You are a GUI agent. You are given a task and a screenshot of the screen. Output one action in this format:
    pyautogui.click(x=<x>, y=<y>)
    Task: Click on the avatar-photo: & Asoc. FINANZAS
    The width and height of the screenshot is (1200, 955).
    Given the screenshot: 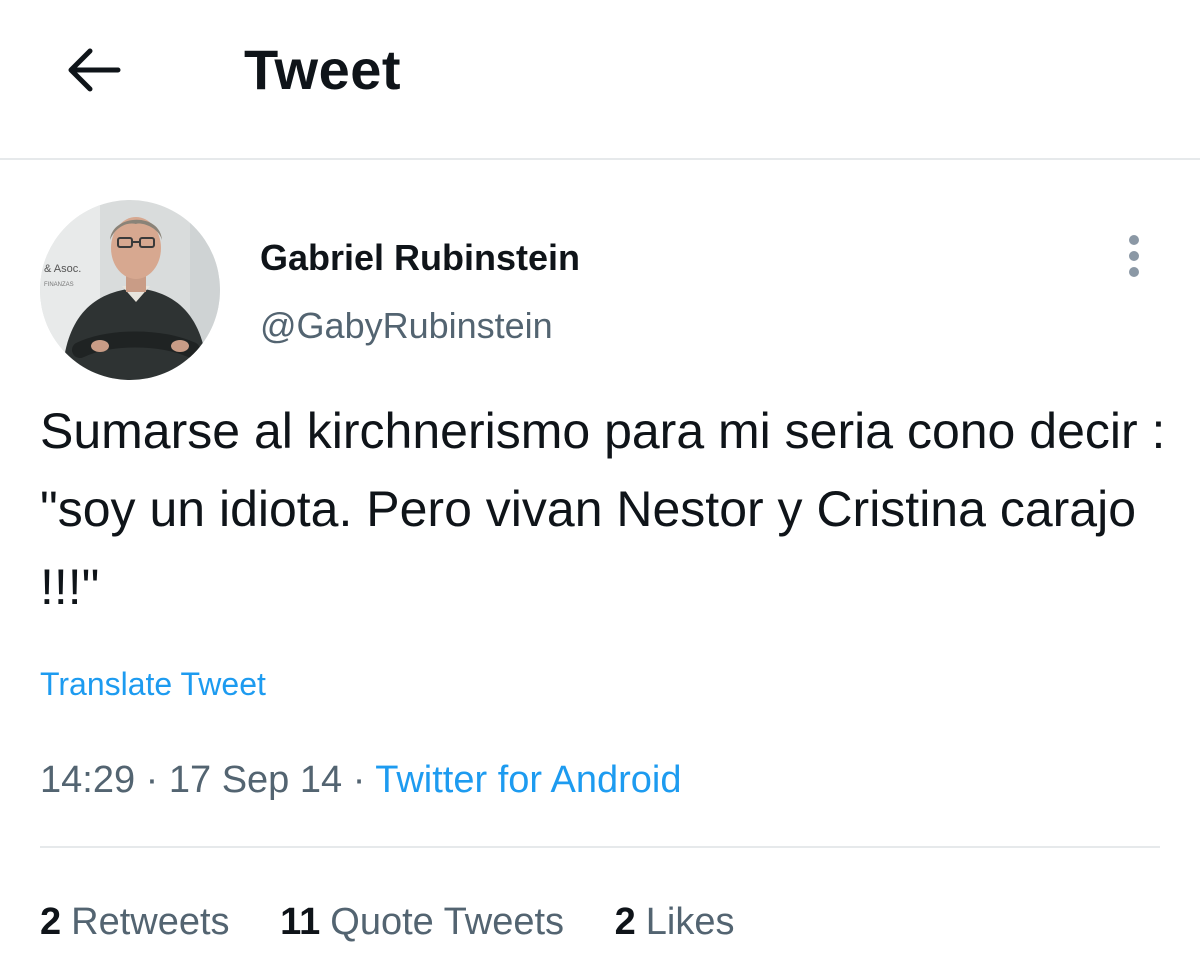 What is the action you would take?
    pyautogui.click(x=130, y=290)
    